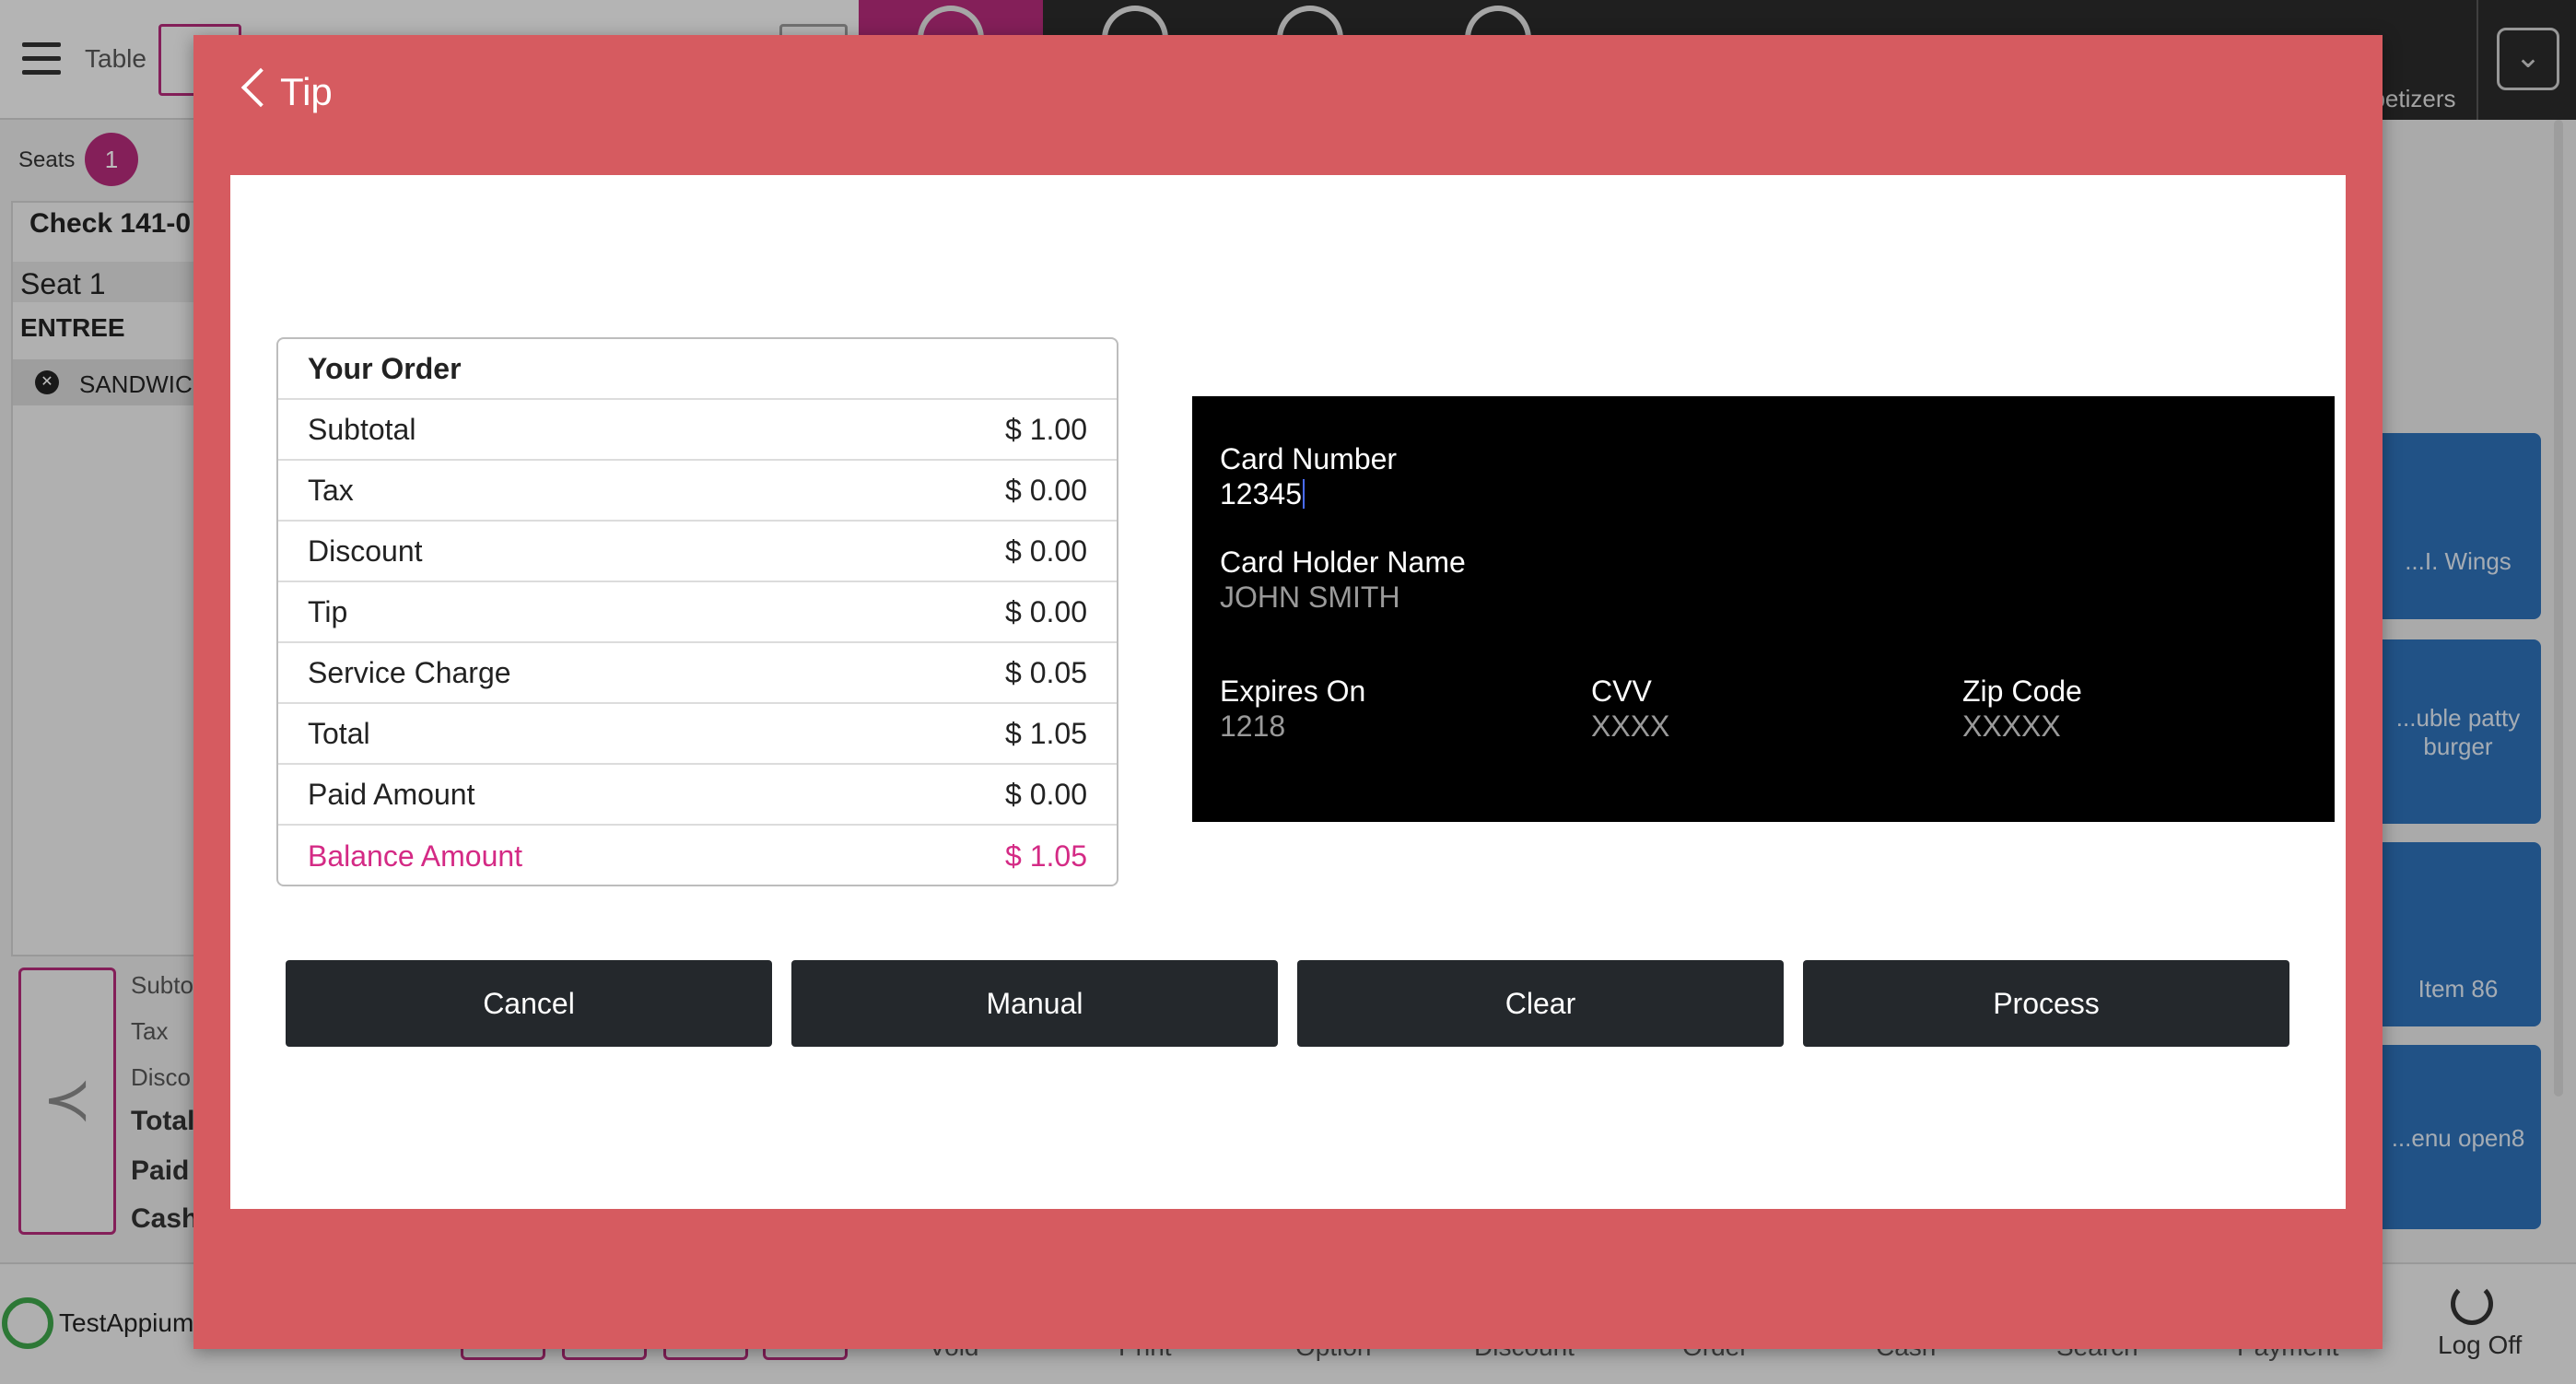  What do you see at coordinates (697, 552) in the screenshot?
I see `order-row-discount: Discount $ 0.00` at bounding box center [697, 552].